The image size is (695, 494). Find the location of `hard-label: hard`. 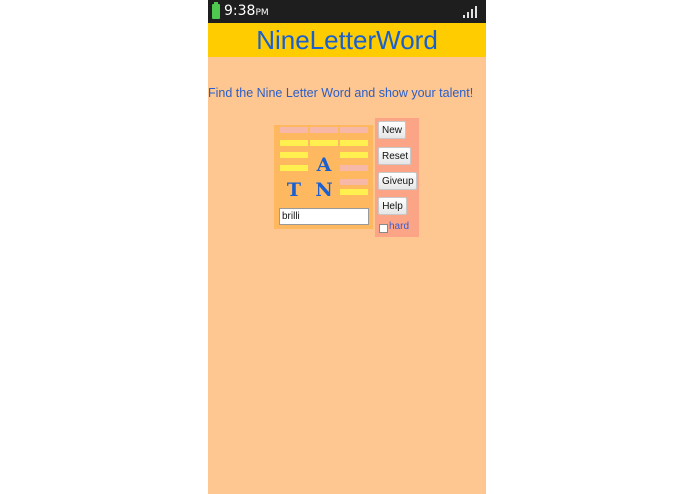

hard-label: hard is located at coordinates (399, 226).